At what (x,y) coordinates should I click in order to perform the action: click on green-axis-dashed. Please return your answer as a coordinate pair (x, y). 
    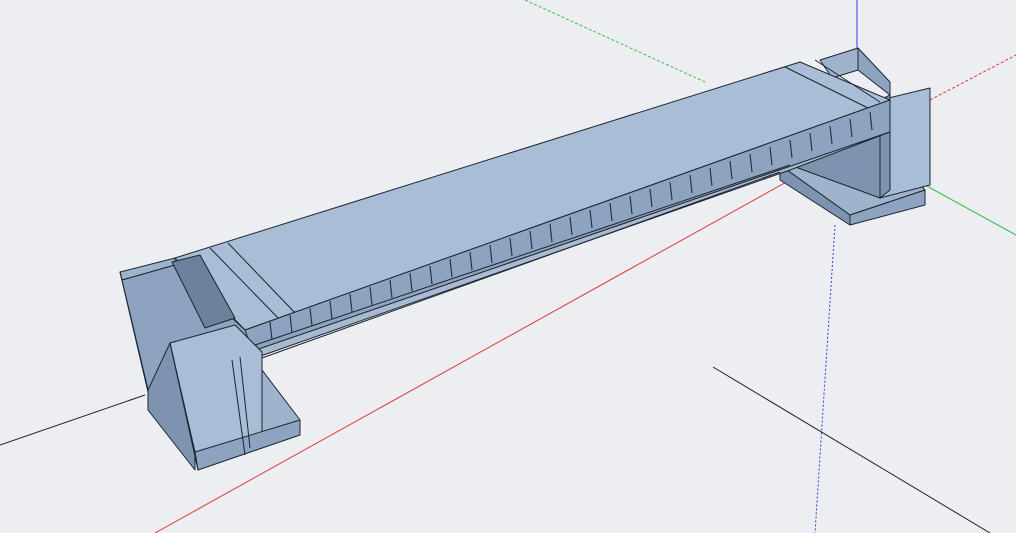
    Looking at the image, I should click on (615, 41).